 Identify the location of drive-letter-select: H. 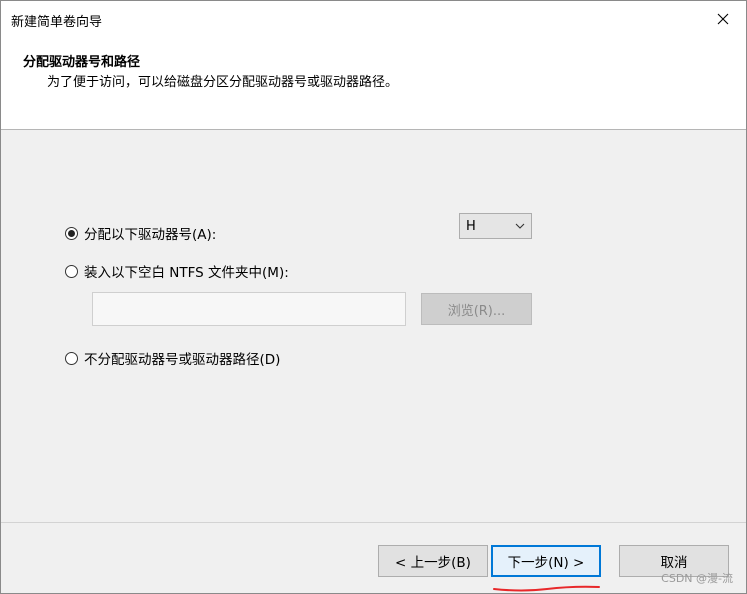
(495, 226).